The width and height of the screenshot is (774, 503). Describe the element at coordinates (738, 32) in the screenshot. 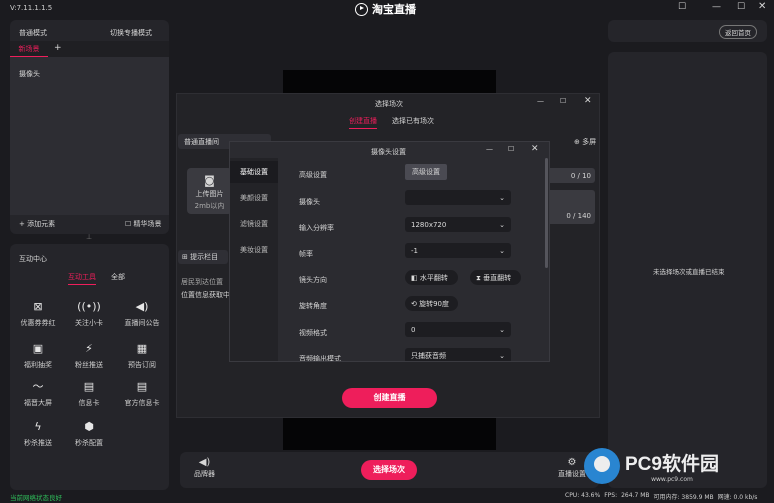

I see `back-home-button: 返回首页` at that location.